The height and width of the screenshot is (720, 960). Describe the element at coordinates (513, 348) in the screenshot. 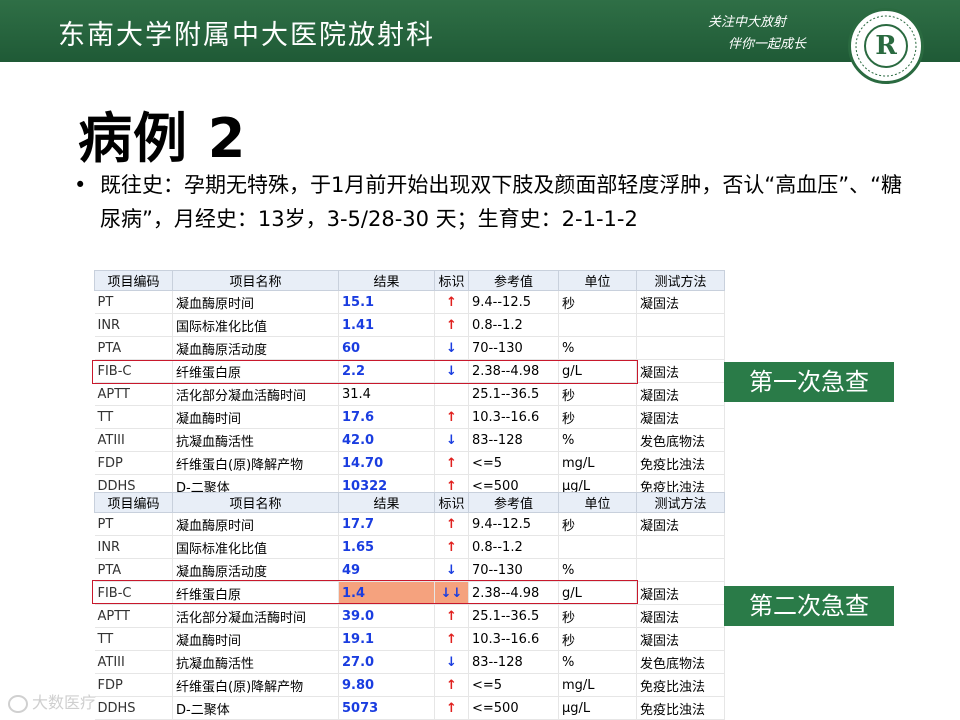

I see `reference-range: 70--130` at that location.